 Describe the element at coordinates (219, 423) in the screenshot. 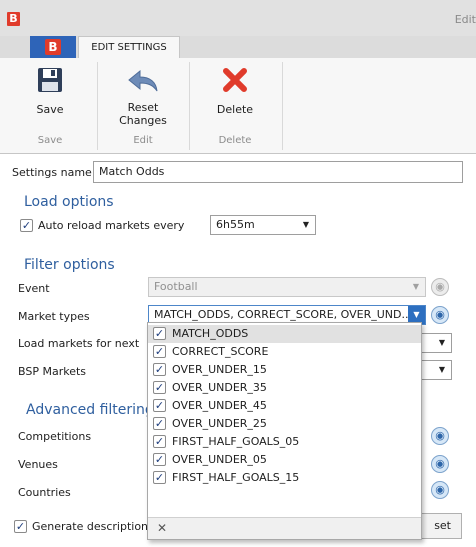

I see `option-label: OVER_UNDER_25` at that location.